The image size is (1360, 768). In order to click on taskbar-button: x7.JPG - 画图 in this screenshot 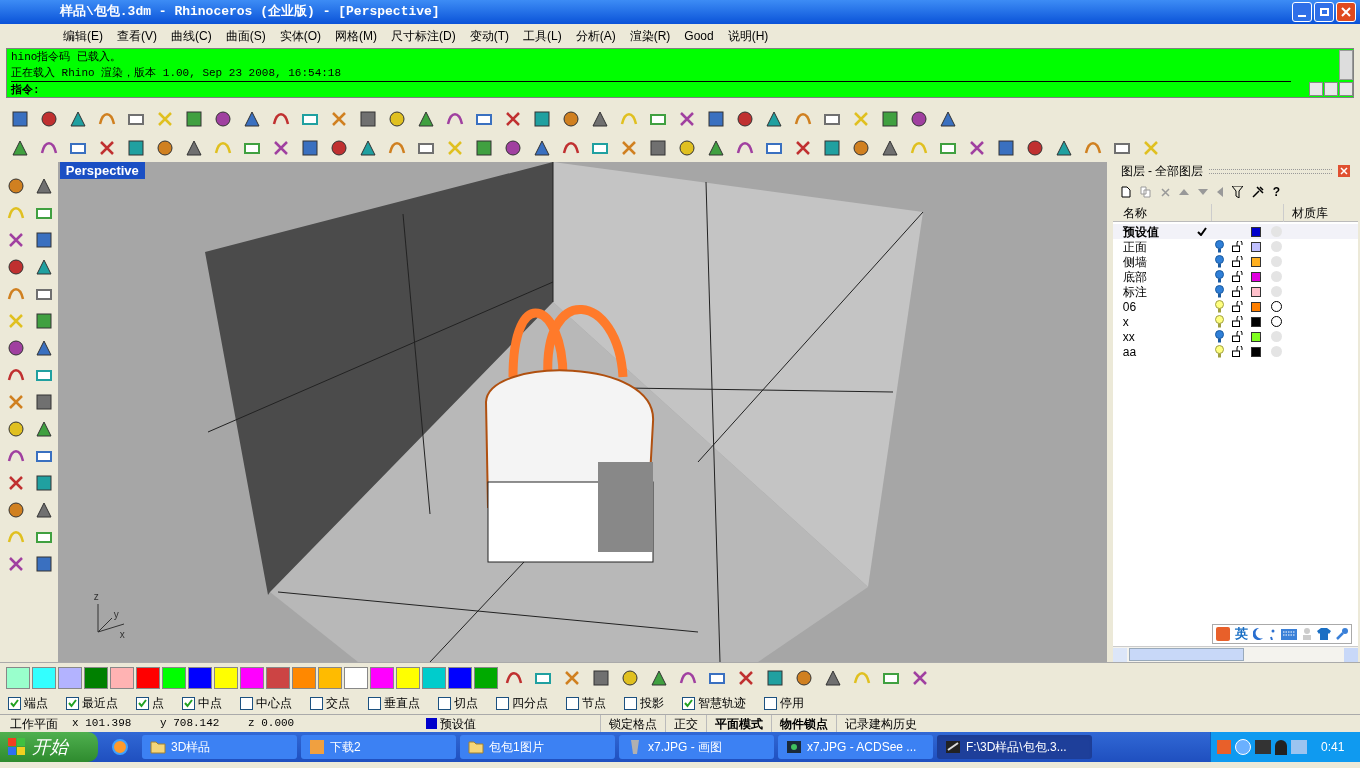, I will do `click(696, 747)`.